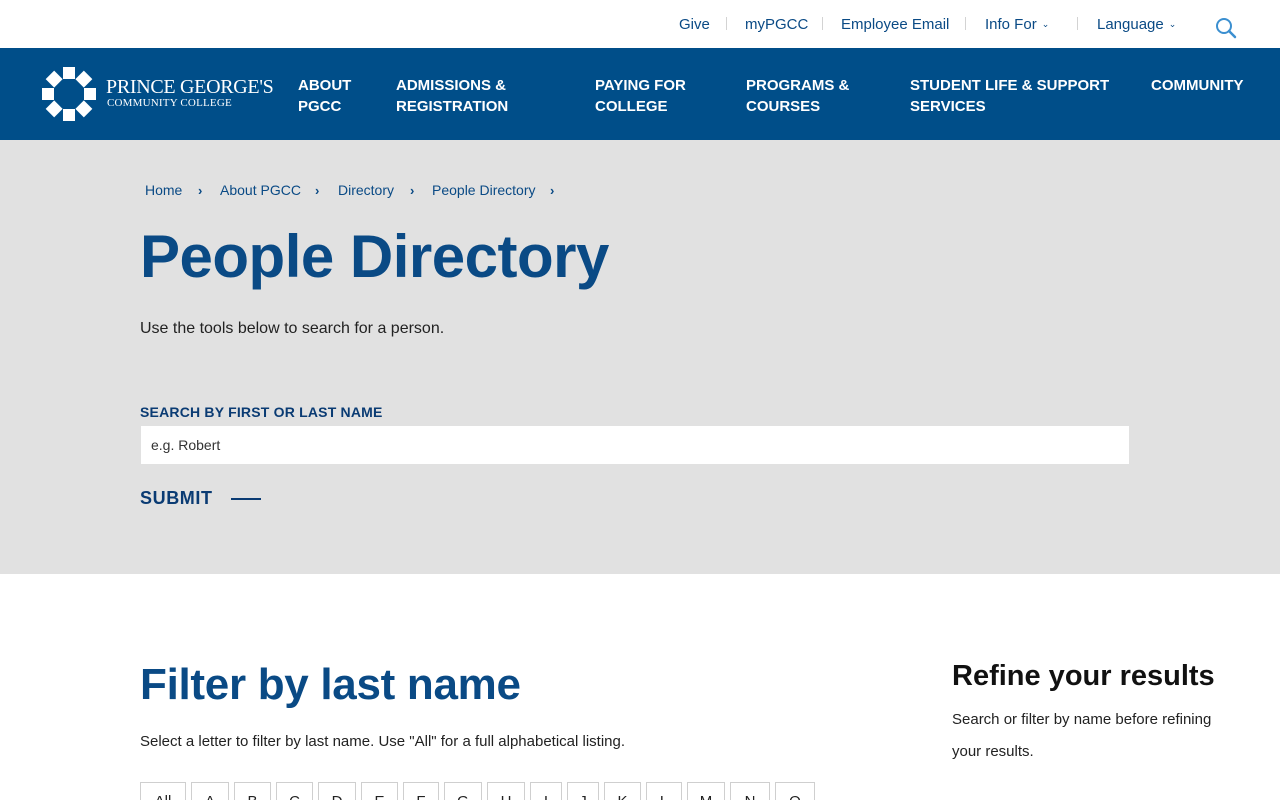  I want to click on nav-label: SERVICES, so click(948, 106).